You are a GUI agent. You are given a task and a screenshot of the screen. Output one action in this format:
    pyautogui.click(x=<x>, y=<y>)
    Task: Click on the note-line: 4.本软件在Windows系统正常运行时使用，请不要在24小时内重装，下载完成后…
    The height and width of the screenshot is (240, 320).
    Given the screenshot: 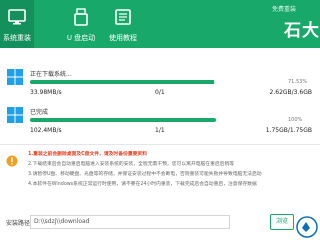 What is the action you would take?
    pyautogui.click(x=142, y=184)
    